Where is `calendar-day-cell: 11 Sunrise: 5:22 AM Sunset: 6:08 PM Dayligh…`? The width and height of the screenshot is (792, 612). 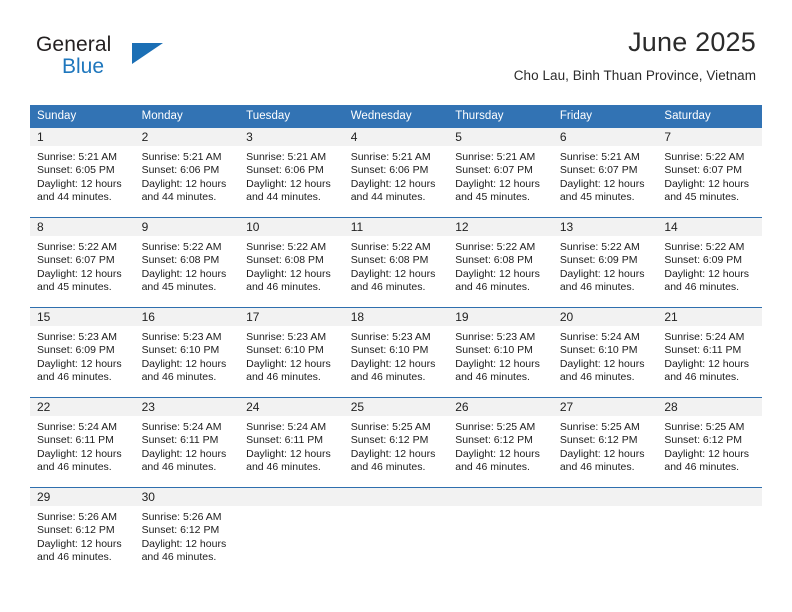 calendar-day-cell: 11 Sunrise: 5:22 AM Sunset: 6:08 PM Dayligh… is located at coordinates (396, 263).